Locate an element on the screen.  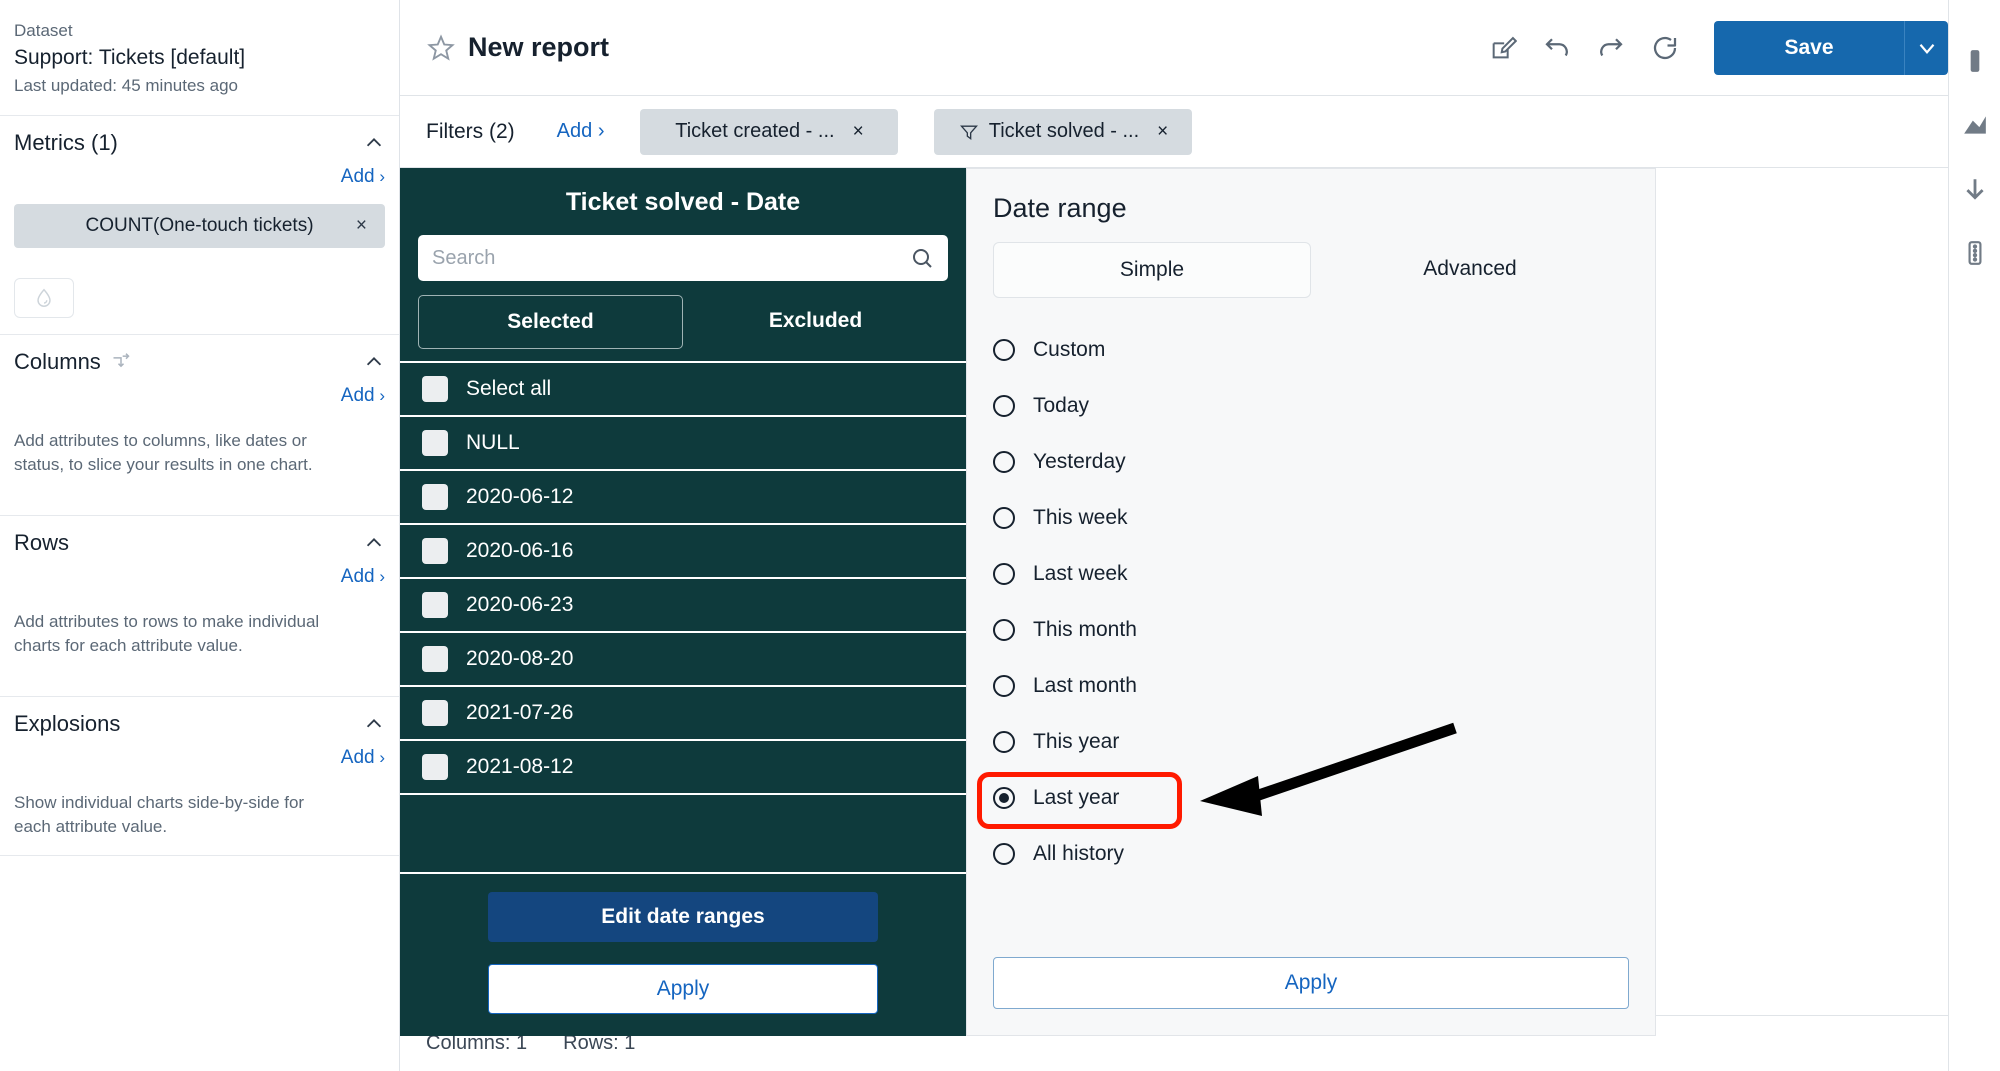
chart-area-icon is located at coordinates (1975, 125).